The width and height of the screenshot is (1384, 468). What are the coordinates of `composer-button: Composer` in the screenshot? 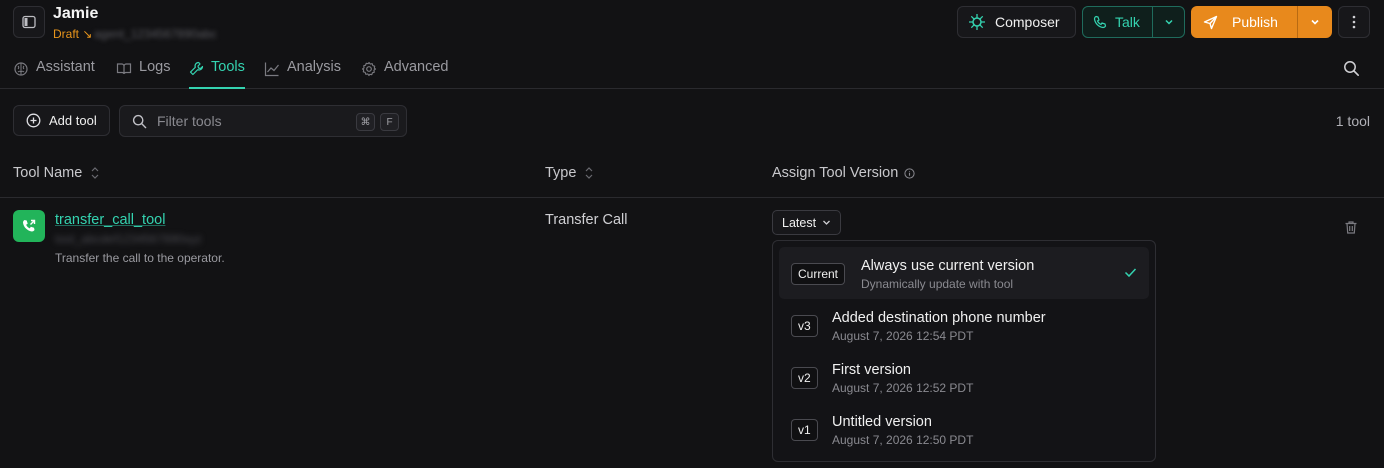 It's located at (1016, 22).